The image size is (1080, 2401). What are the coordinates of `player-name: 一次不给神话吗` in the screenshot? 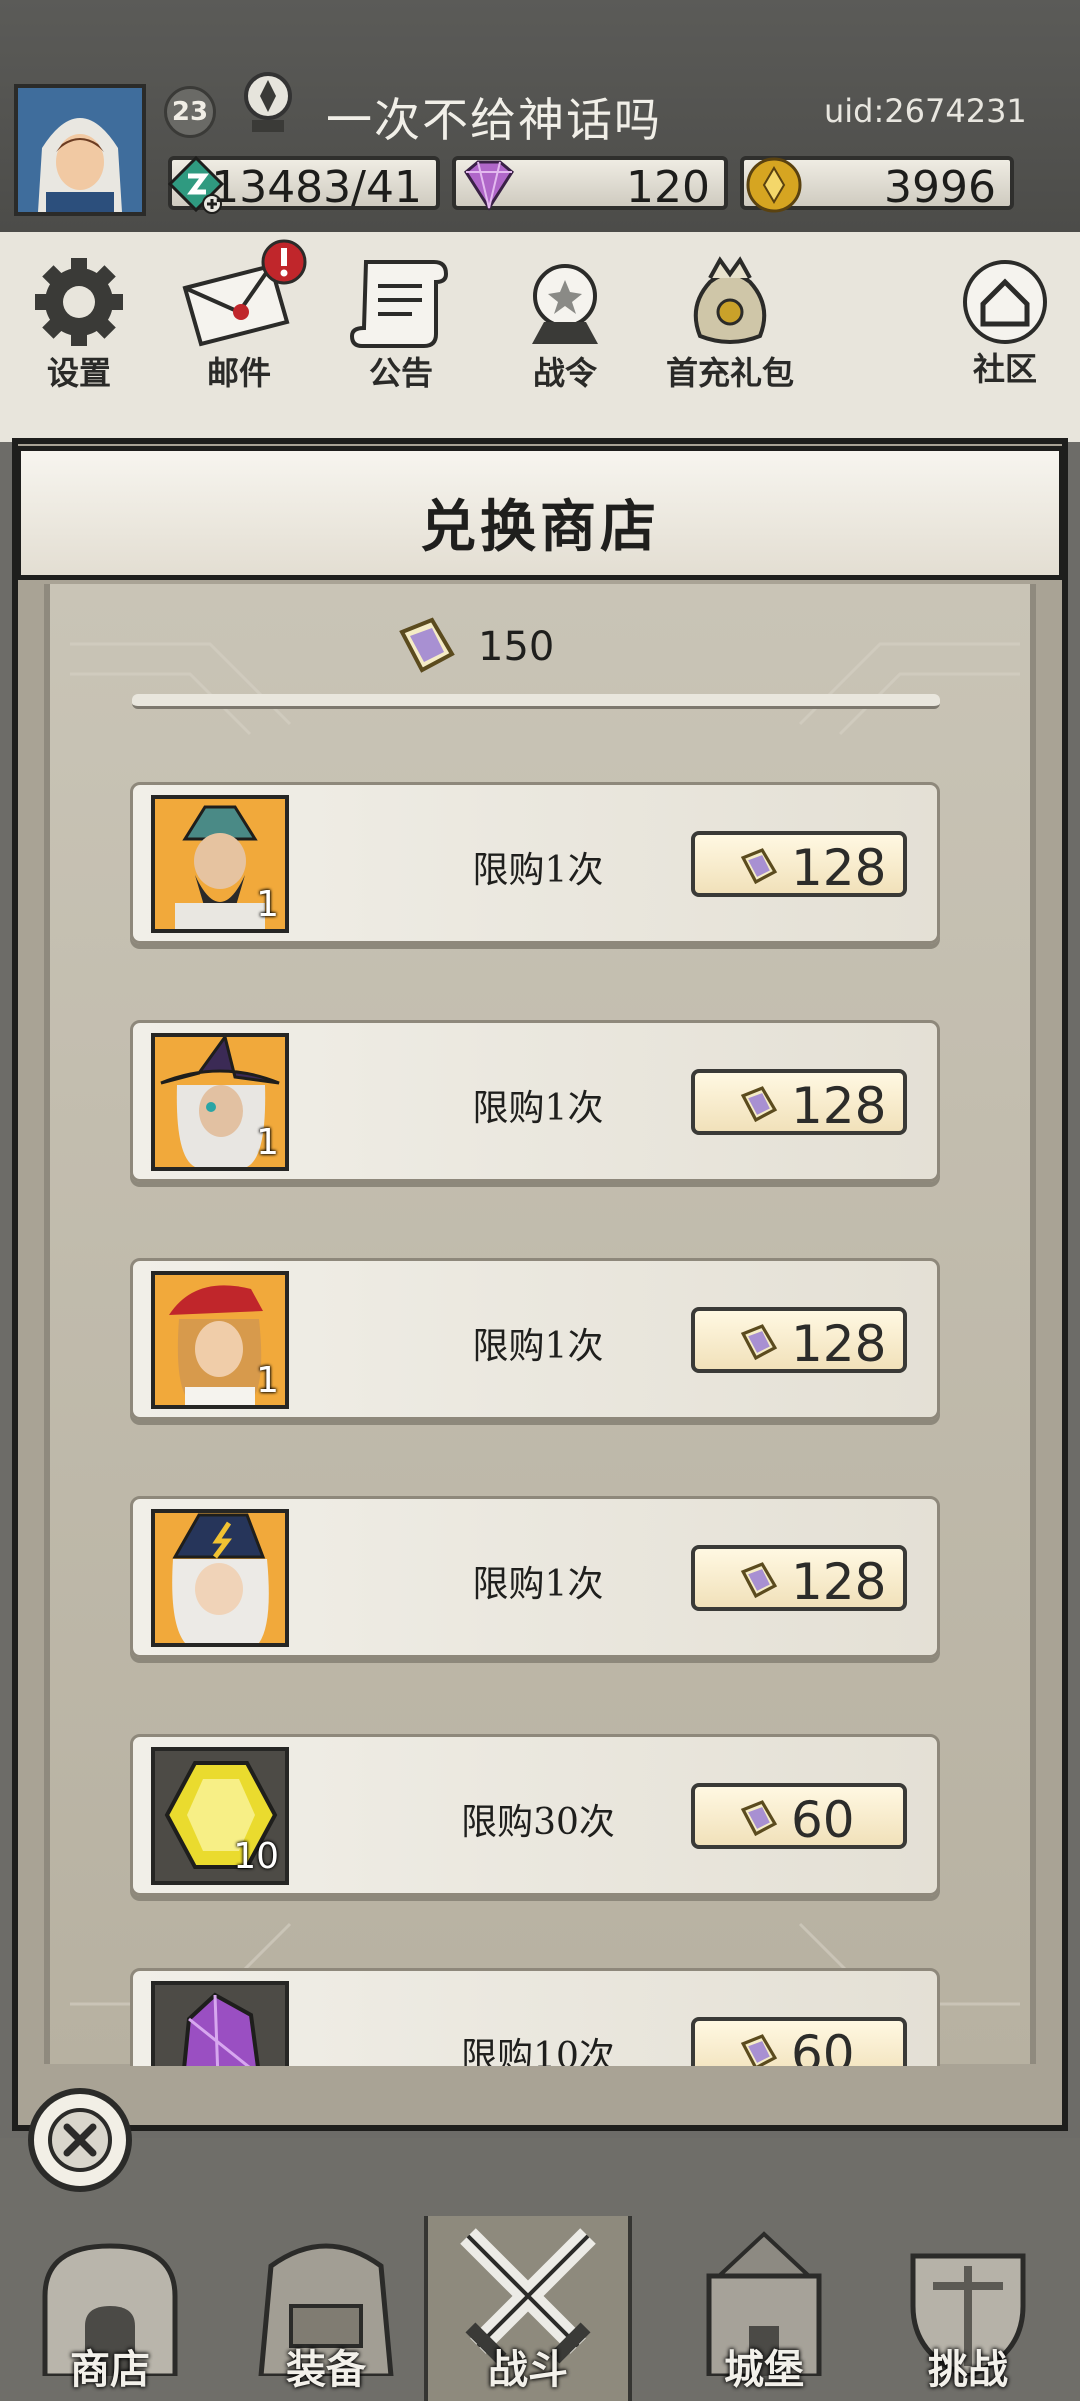 It's located at (494, 120).